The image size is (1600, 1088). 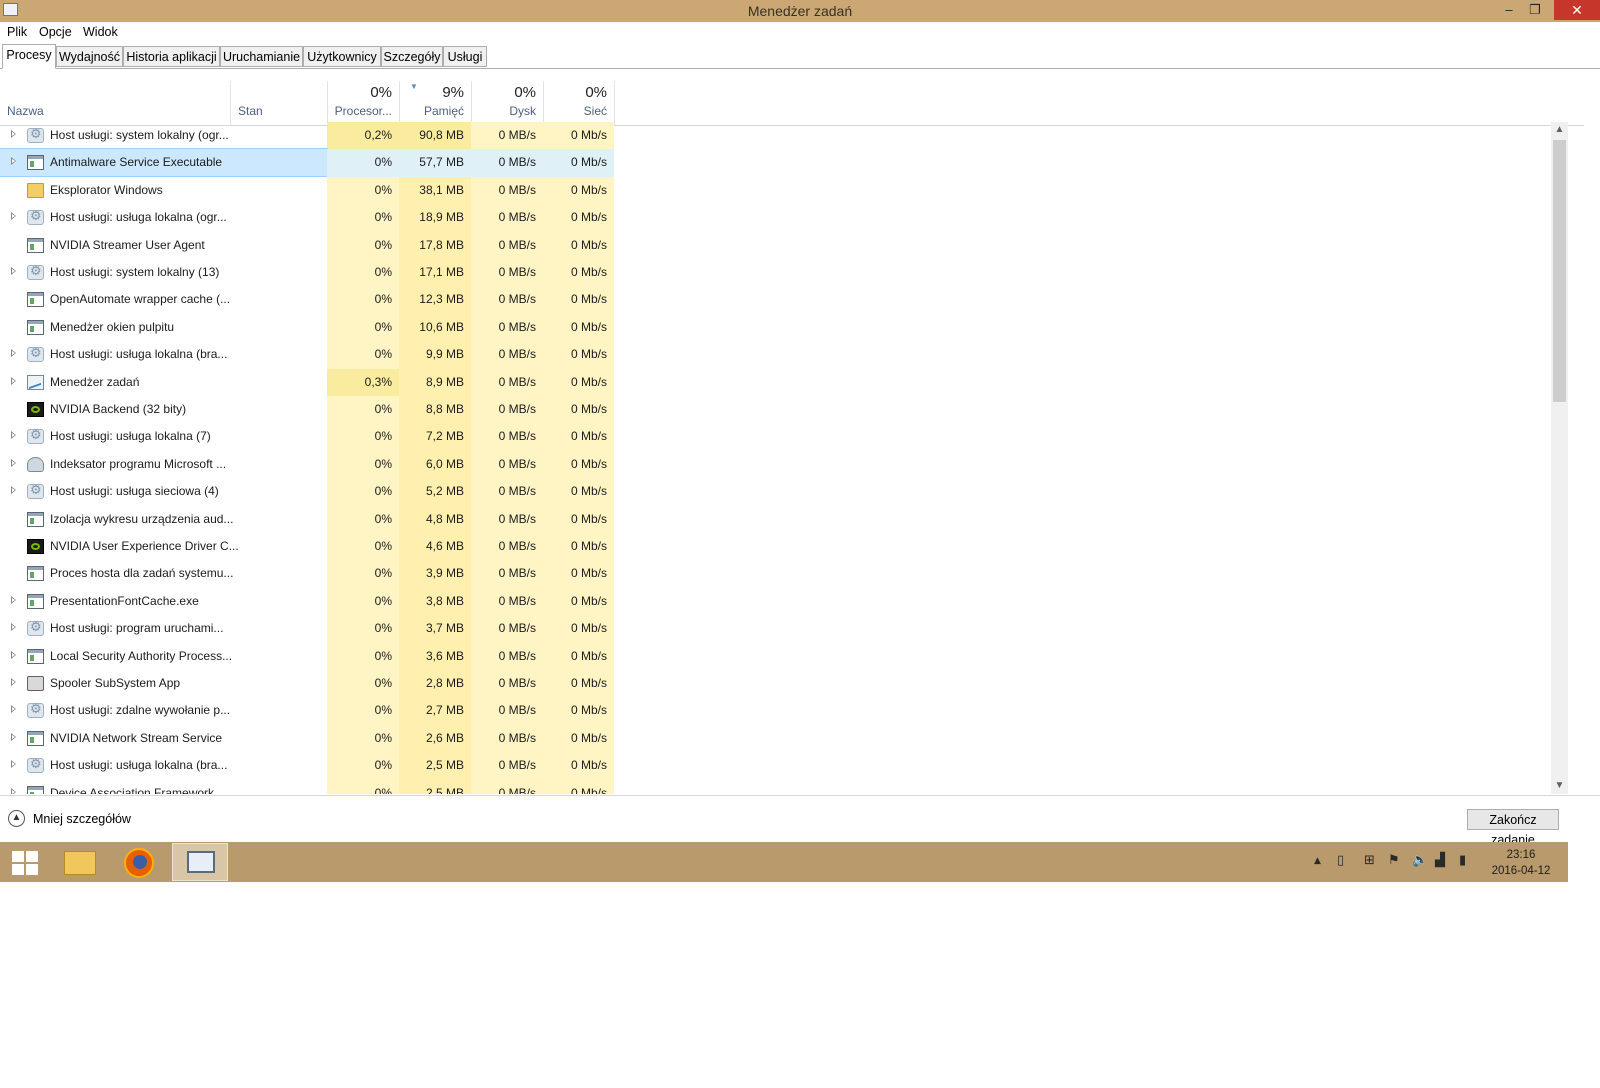 What do you see at coordinates (1559, 130) in the screenshot?
I see `scroll-up-icon: ▲` at bounding box center [1559, 130].